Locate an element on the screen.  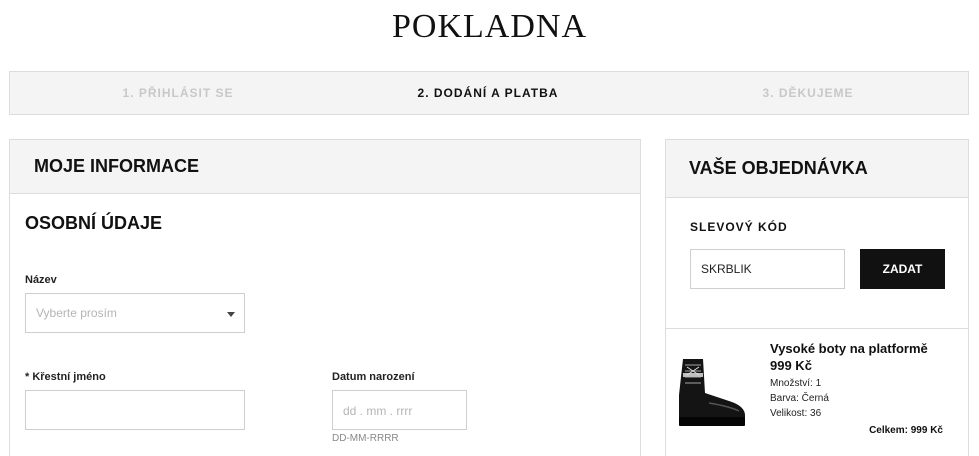
birth-date-format-hint: DD-MM-RRRR is located at coordinates (365, 438).